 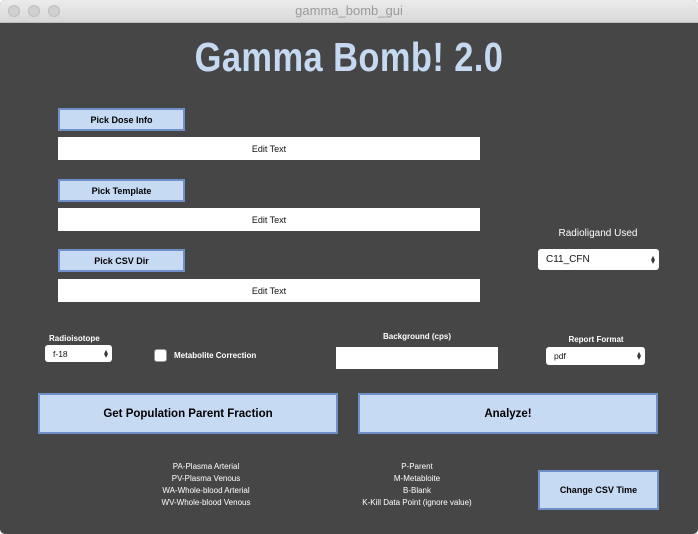 I want to click on analyze-button: Analyze!, so click(x=508, y=413).